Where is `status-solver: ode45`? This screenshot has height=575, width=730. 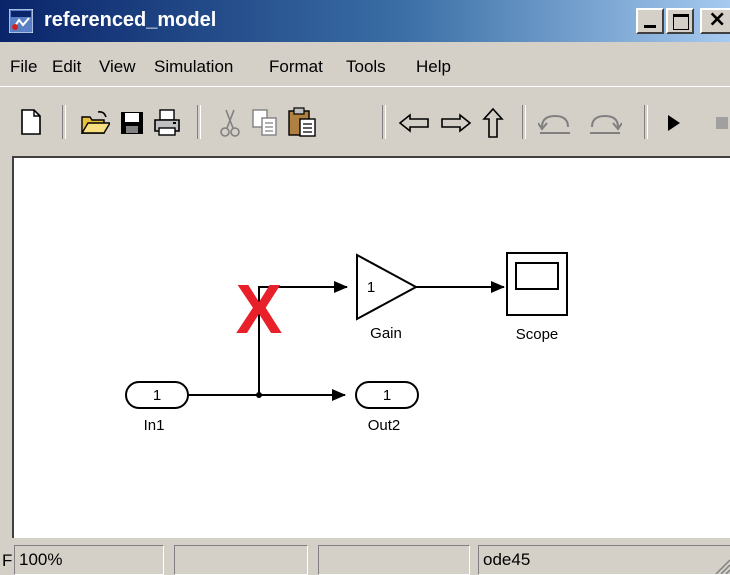
status-solver: ode45 is located at coordinates (604, 560).